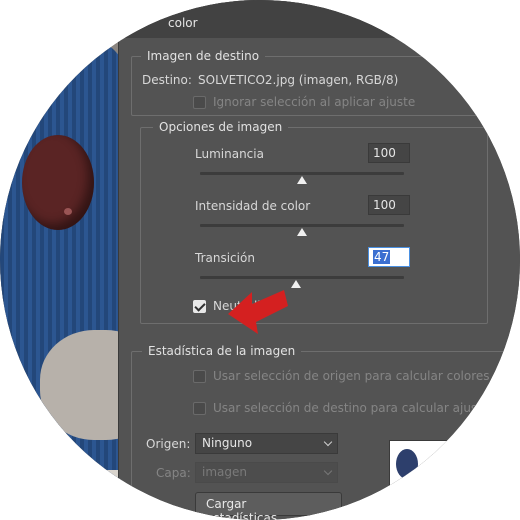 The width and height of the screenshot is (520, 520). What do you see at coordinates (314, 102) in the screenshot?
I see `ignore-selection-label: Ignorar selección al aplicar ajuste` at bounding box center [314, 102].